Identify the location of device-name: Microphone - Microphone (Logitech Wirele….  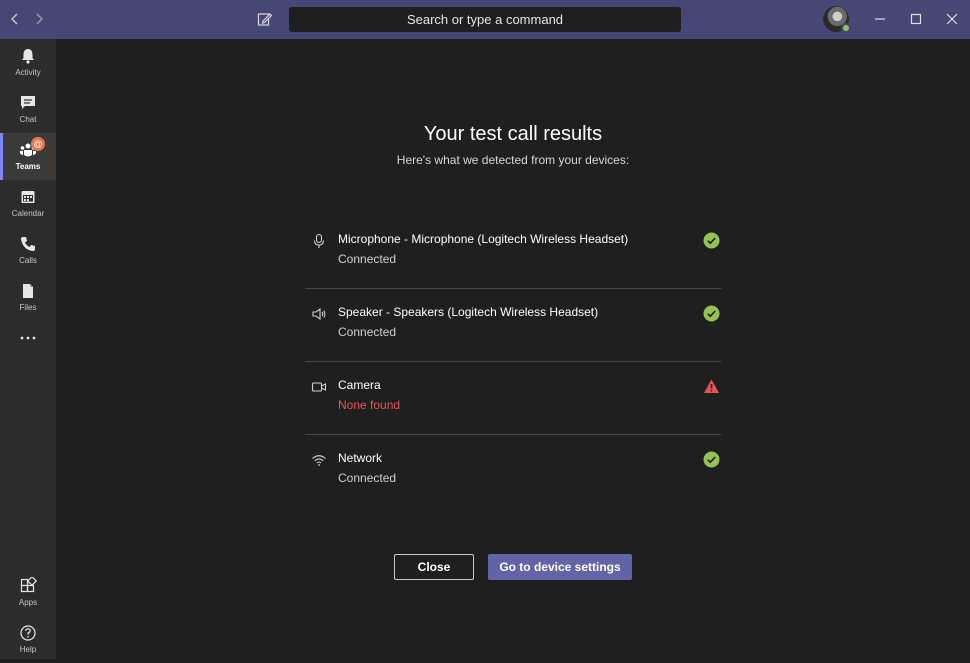
(483, 239).